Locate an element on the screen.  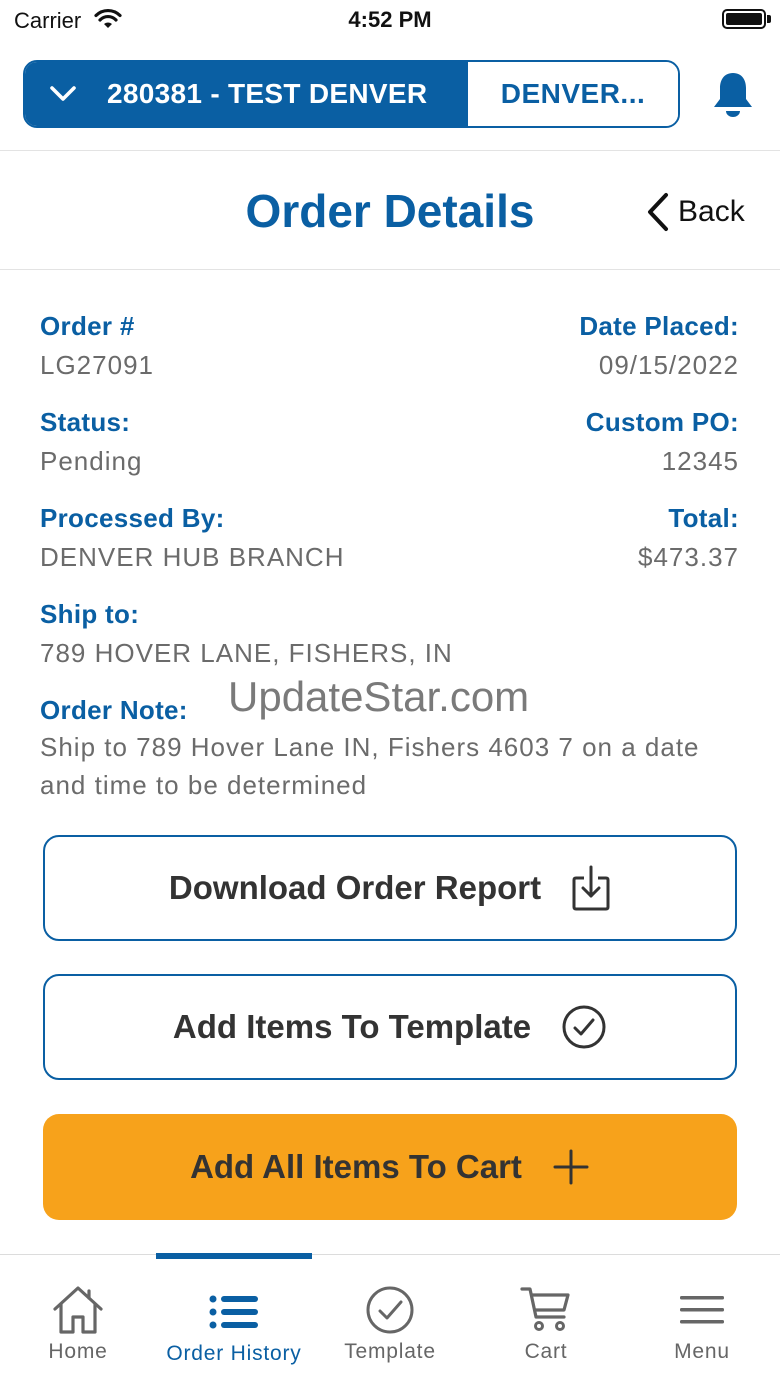
tab-home: Home is located at coordinates (78, 1321).